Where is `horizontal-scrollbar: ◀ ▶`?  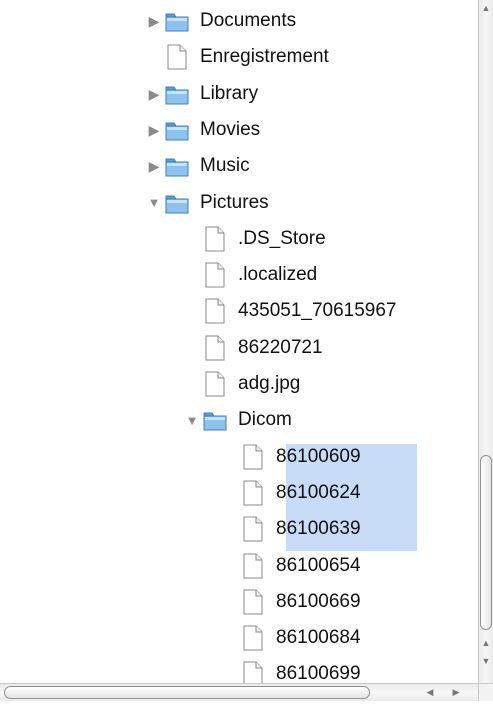 horizontal-scrollbar: ◀ ▶ is located at coordinates (239, 692).